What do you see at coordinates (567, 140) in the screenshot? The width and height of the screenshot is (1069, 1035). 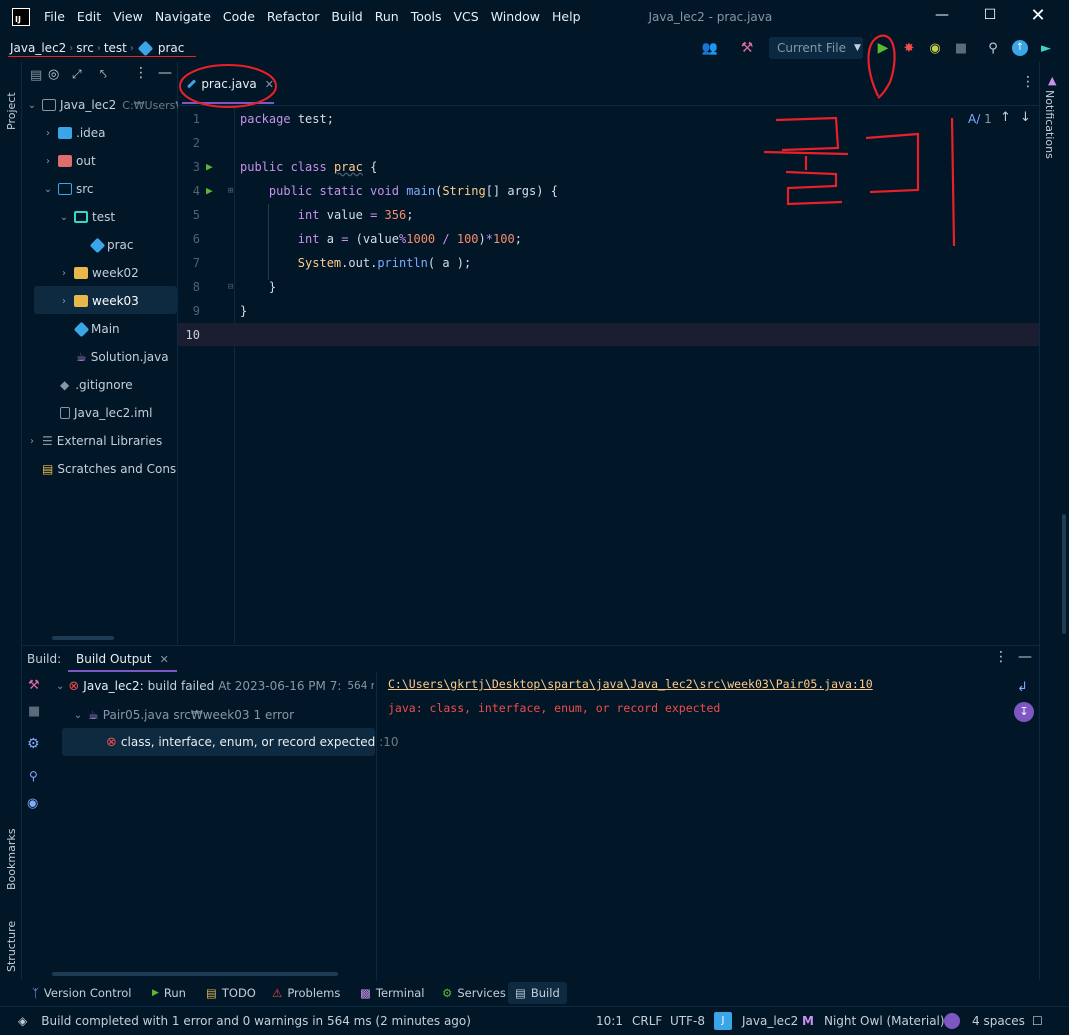 I see `annotation-overlay` at bounding box center [567, 140].